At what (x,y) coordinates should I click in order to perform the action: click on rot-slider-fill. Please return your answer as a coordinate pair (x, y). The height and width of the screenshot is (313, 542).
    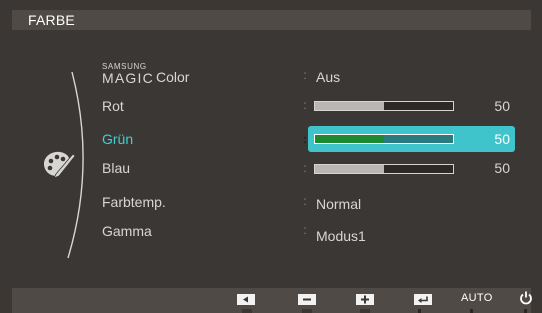
    Looking at the image, I should click on (349, 106).